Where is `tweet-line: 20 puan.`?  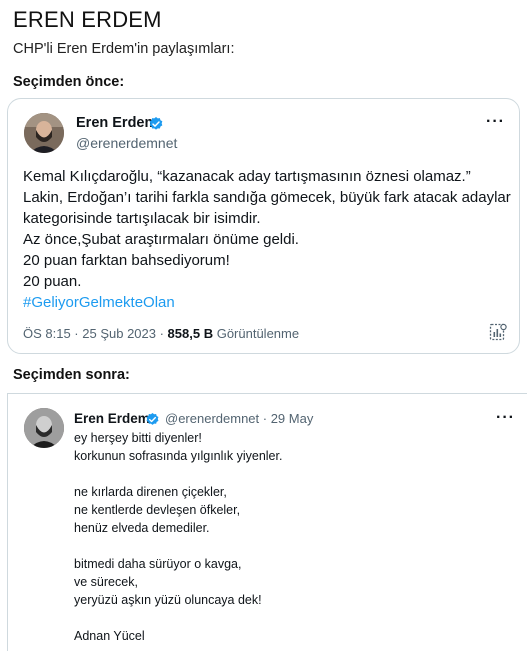
tweet-line: 20 puan. is located at coordinates (52, 281).